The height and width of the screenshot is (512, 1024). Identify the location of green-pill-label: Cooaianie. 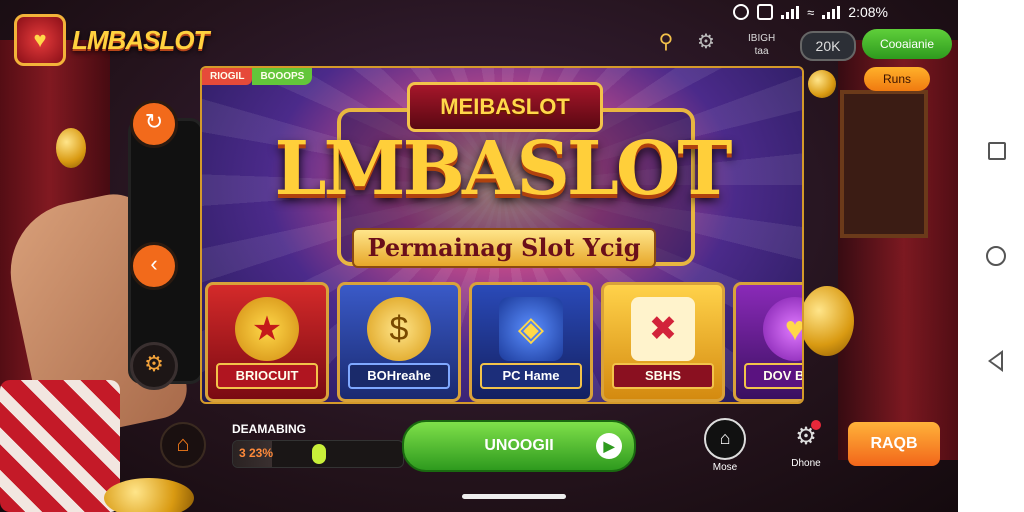
(907, 44).